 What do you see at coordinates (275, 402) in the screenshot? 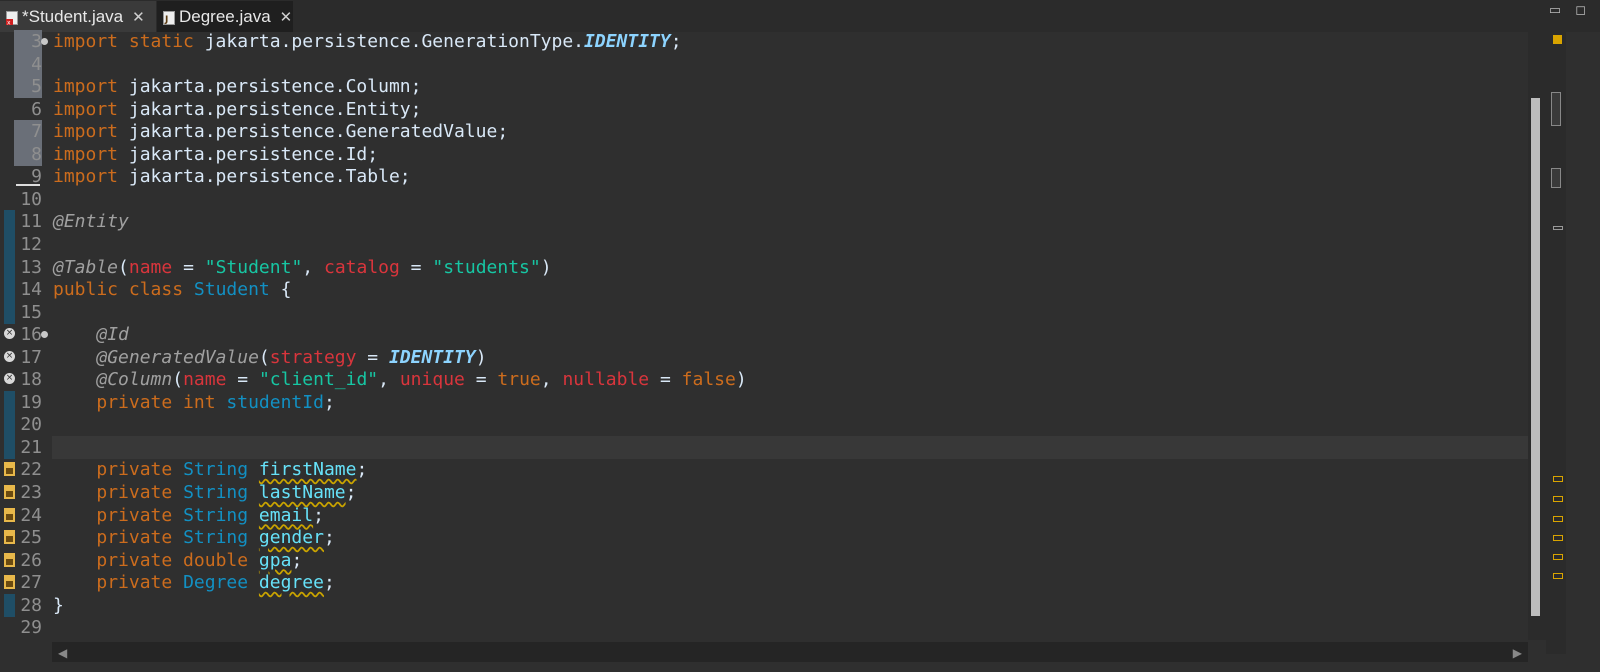
I see `code-token-typ: studentId` at bounding box center [275, 402].